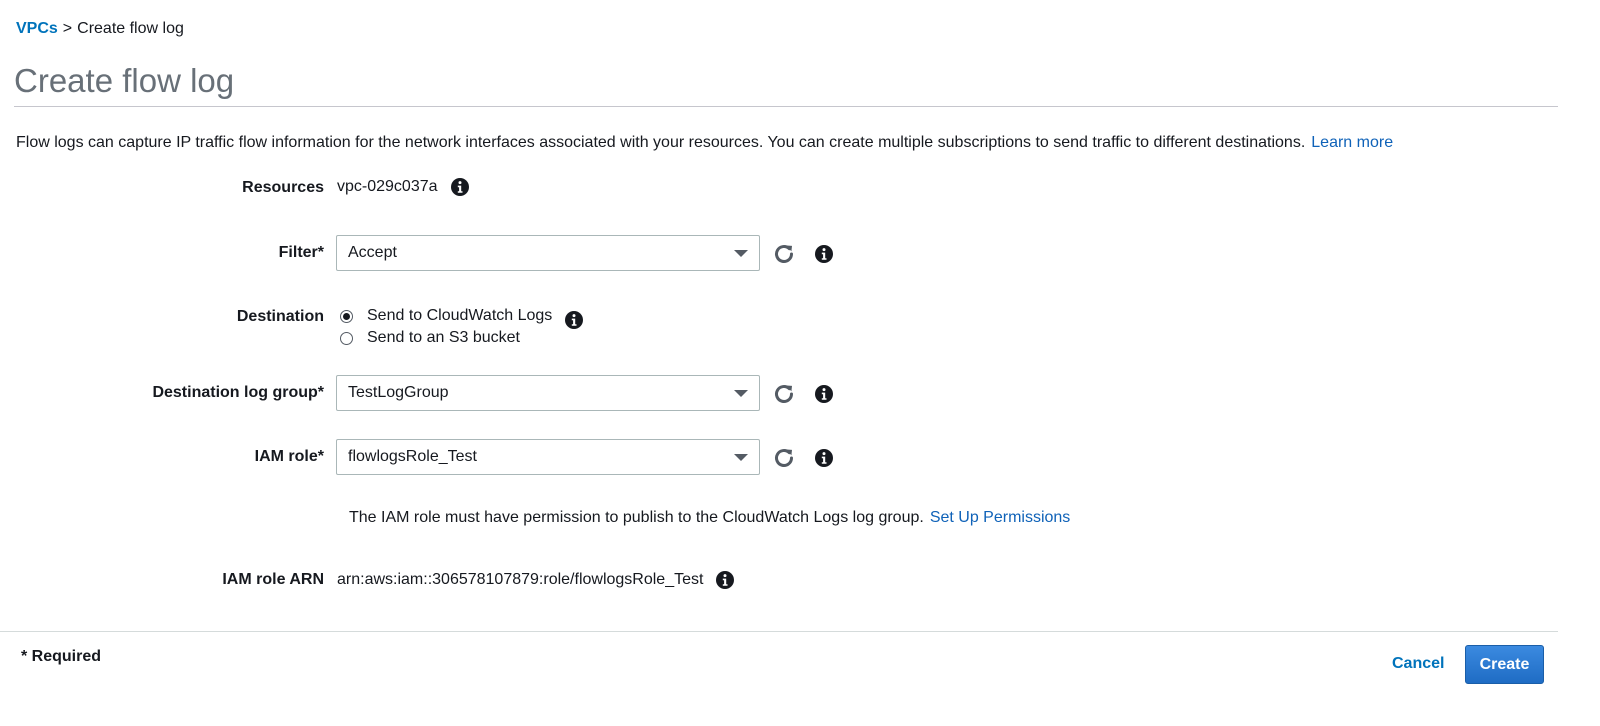 This screenshot has height=726, width=1600. I want to click on filter-refresh-icon, so click(784, 254).